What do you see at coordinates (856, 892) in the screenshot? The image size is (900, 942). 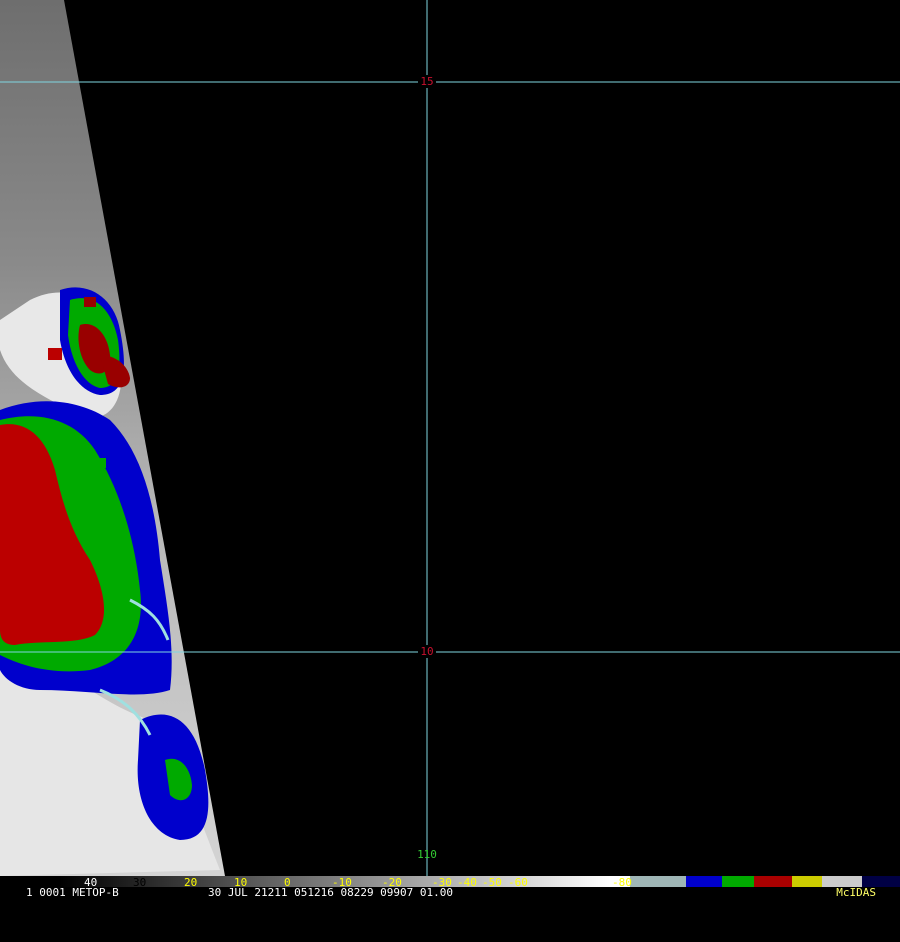 I see `mcidas-logo-text: McIDAS` at bounding box center [856, 892].